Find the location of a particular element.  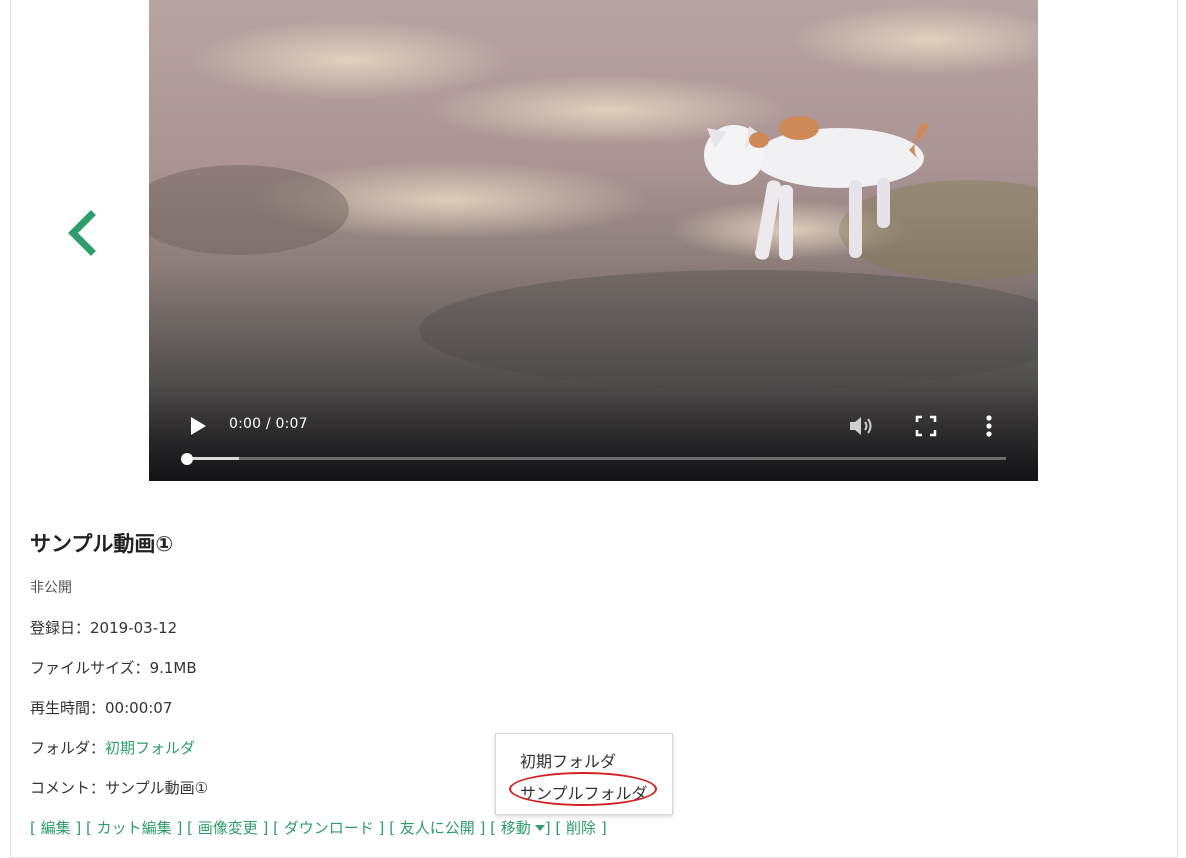

duration-value: 00:00:07 is located at coordinates (139, 708).